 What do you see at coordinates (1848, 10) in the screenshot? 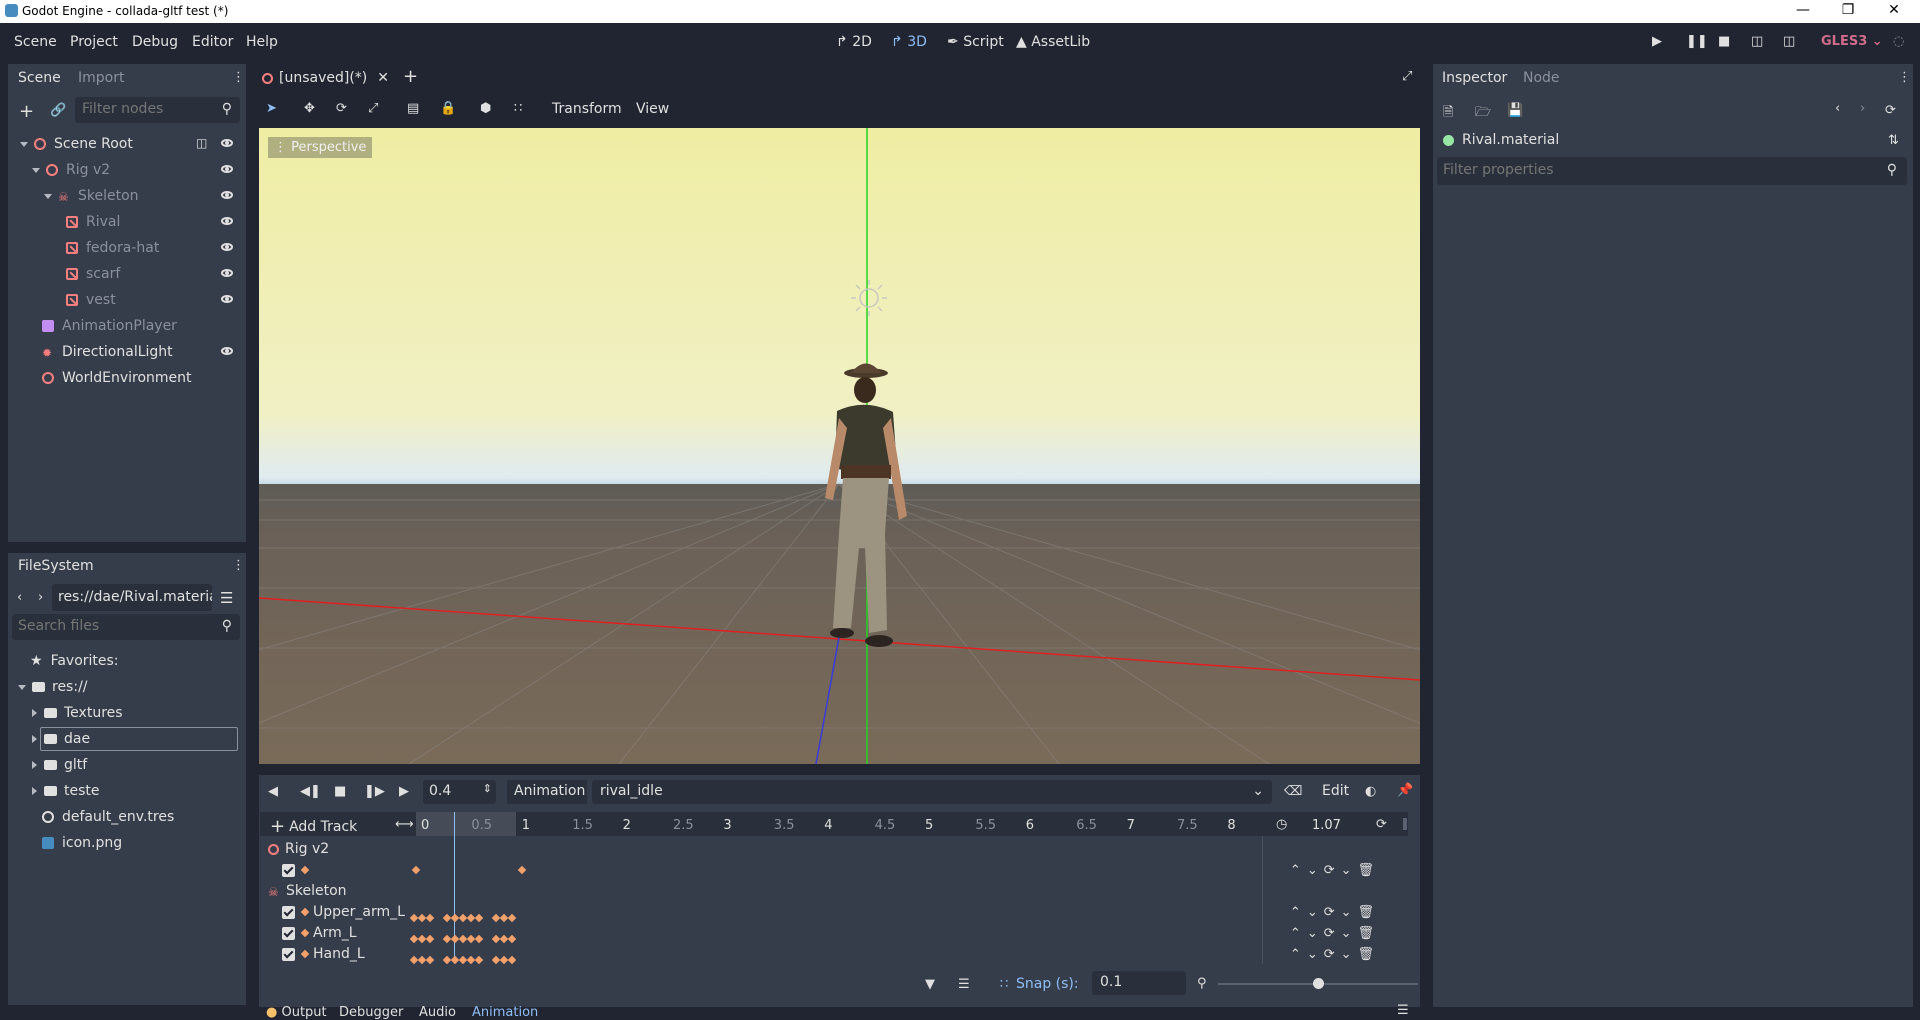
I see `maximize-icon: ❐` at bounding box center [1848, 10].